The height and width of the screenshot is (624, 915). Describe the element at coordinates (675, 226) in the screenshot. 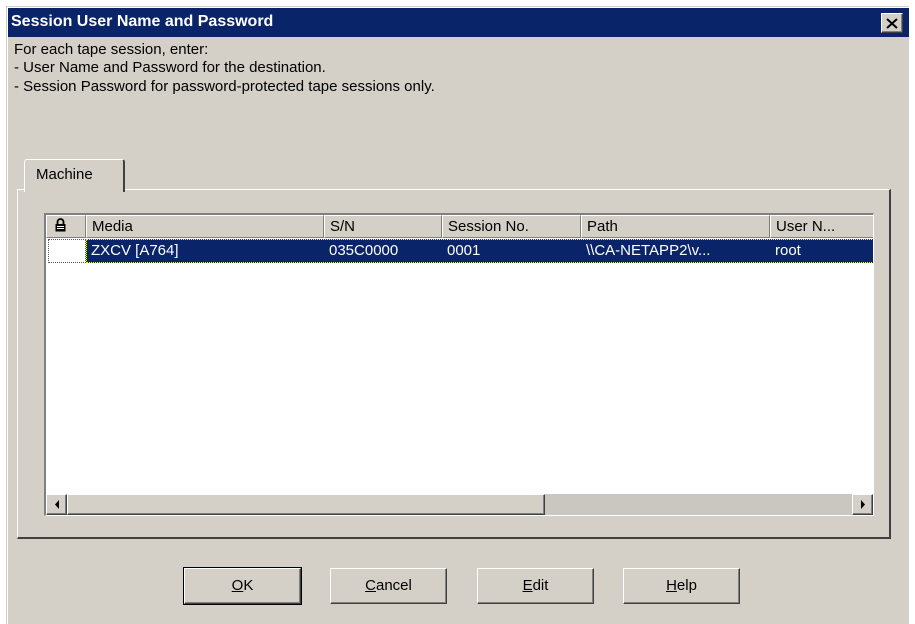

I see `column-header-path: Path` at that location.